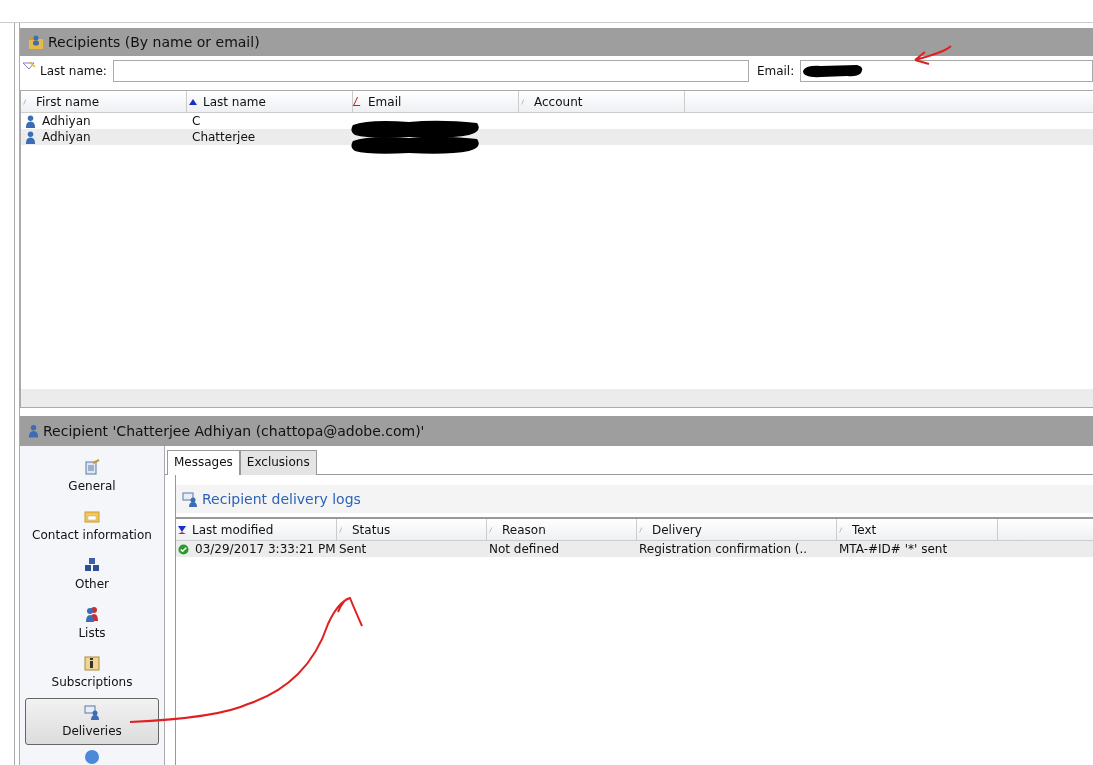 The image size is (1093, 765). What do you see at coordinates (92, 564) in the screenshot?
I see `cubes-icon` at bounding box center [92, 564].